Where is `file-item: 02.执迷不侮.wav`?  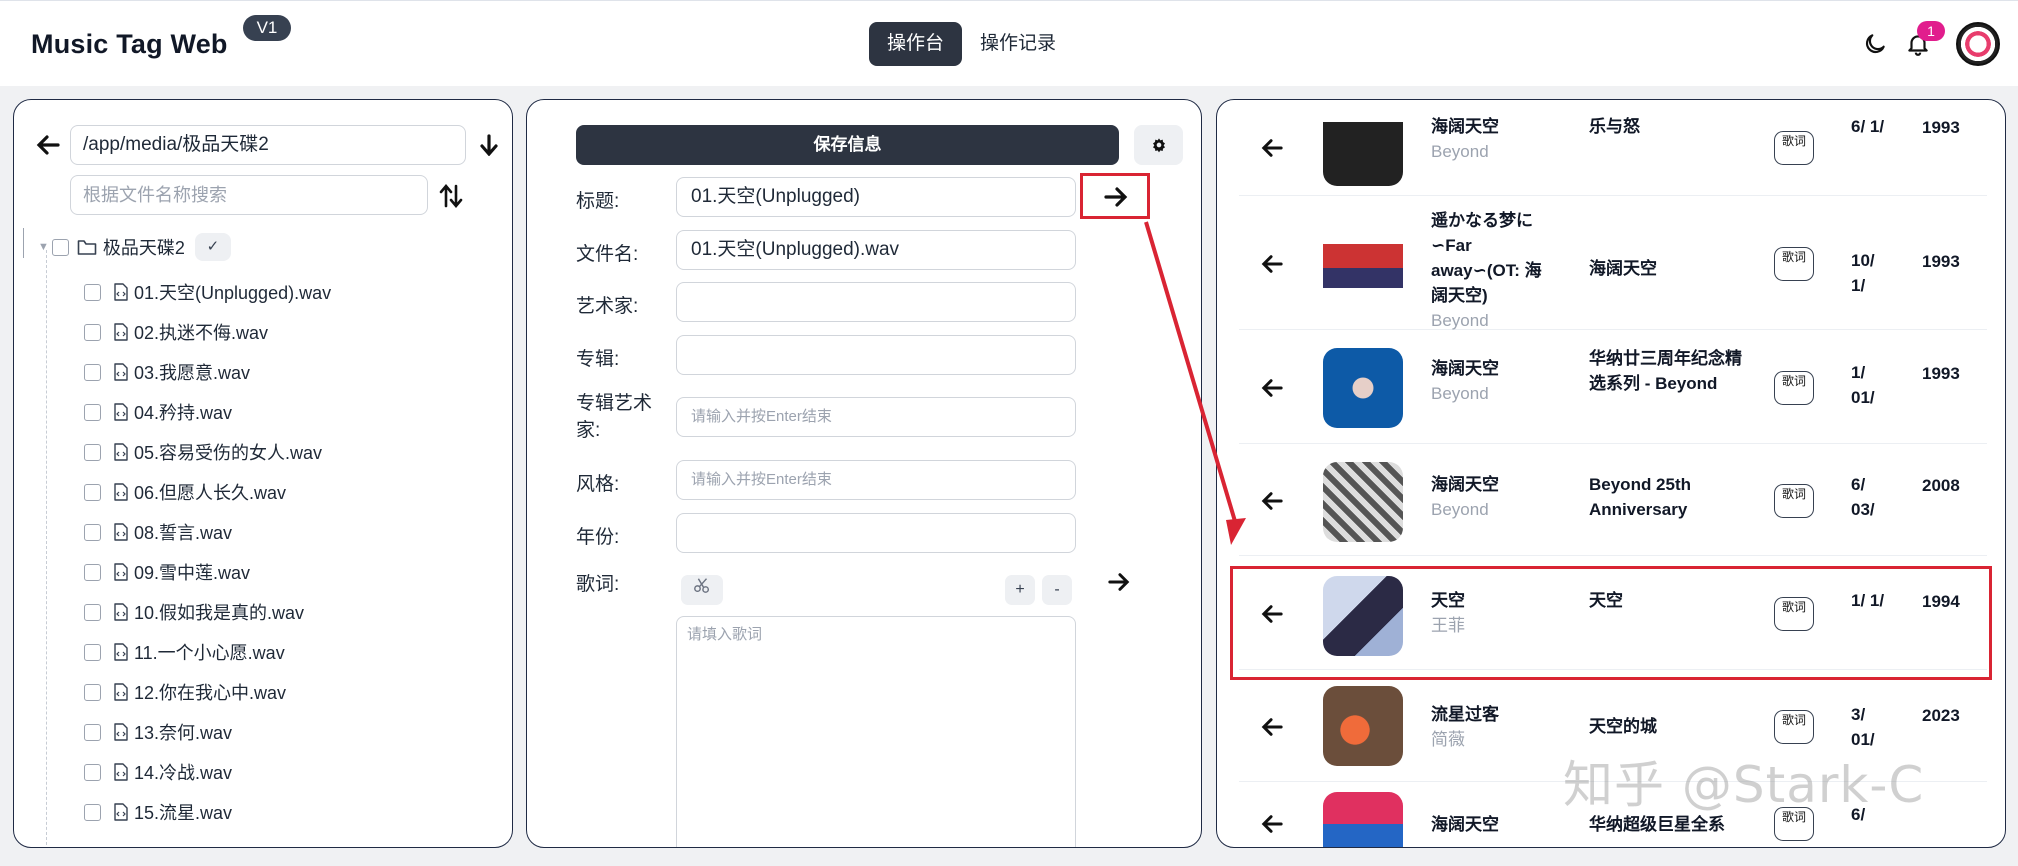
file-item: 02.执迷不侮.wav is located at coordinates (207, 332).